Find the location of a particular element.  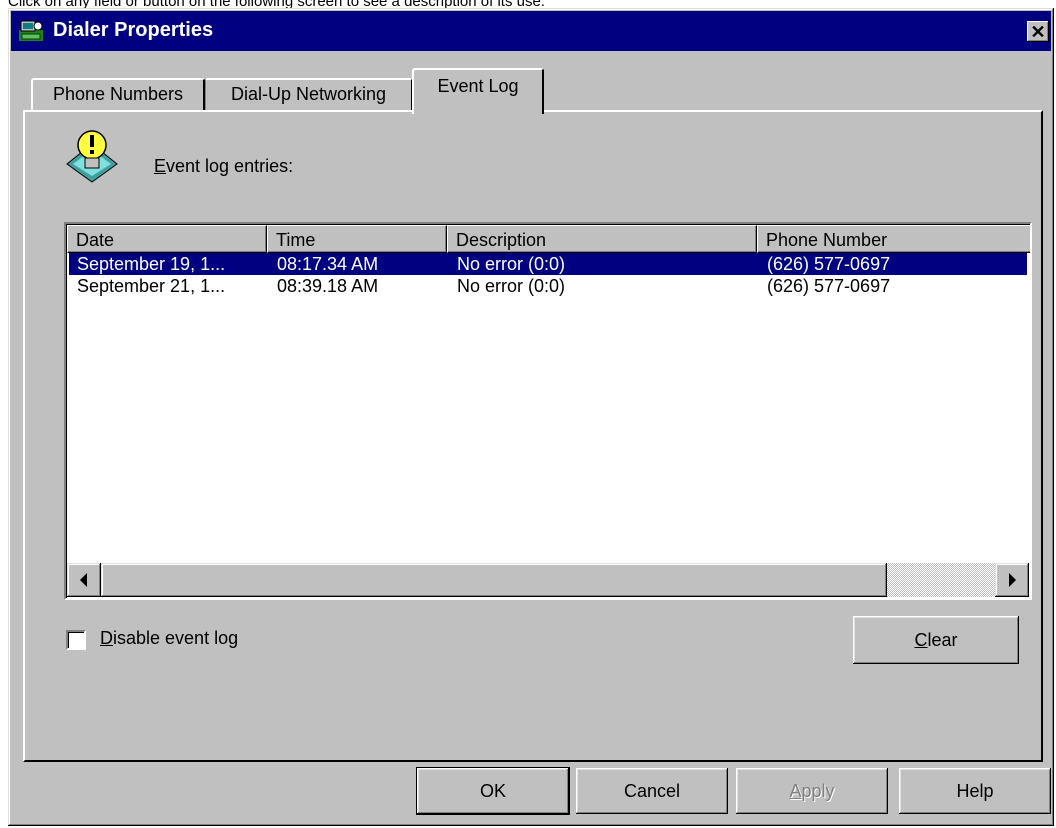

cancel-button-label: Cancel is located at coordinates (652, 790).